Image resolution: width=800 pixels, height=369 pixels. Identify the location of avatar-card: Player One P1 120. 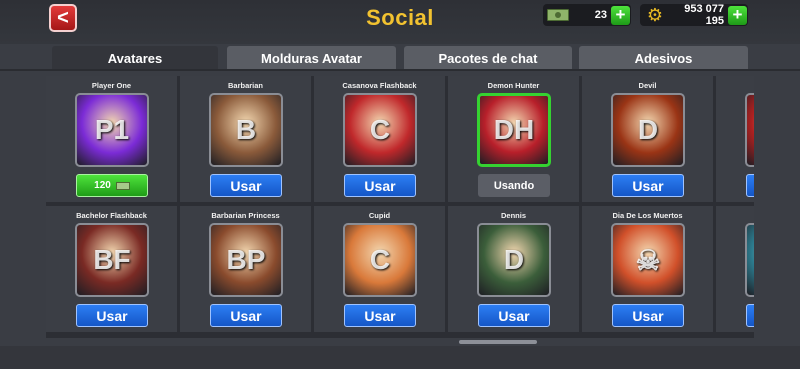
(111, 139).